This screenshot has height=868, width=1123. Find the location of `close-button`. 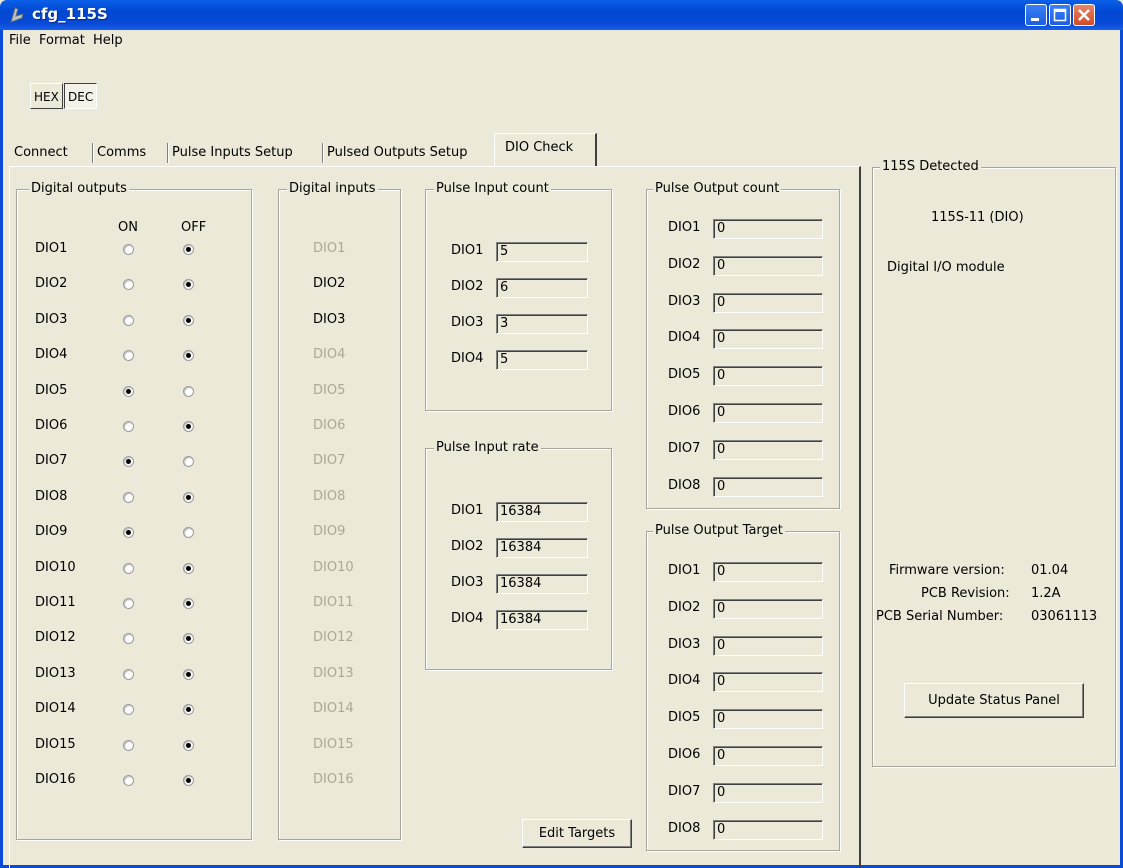

close-button is located at coordinates (1084, 15).